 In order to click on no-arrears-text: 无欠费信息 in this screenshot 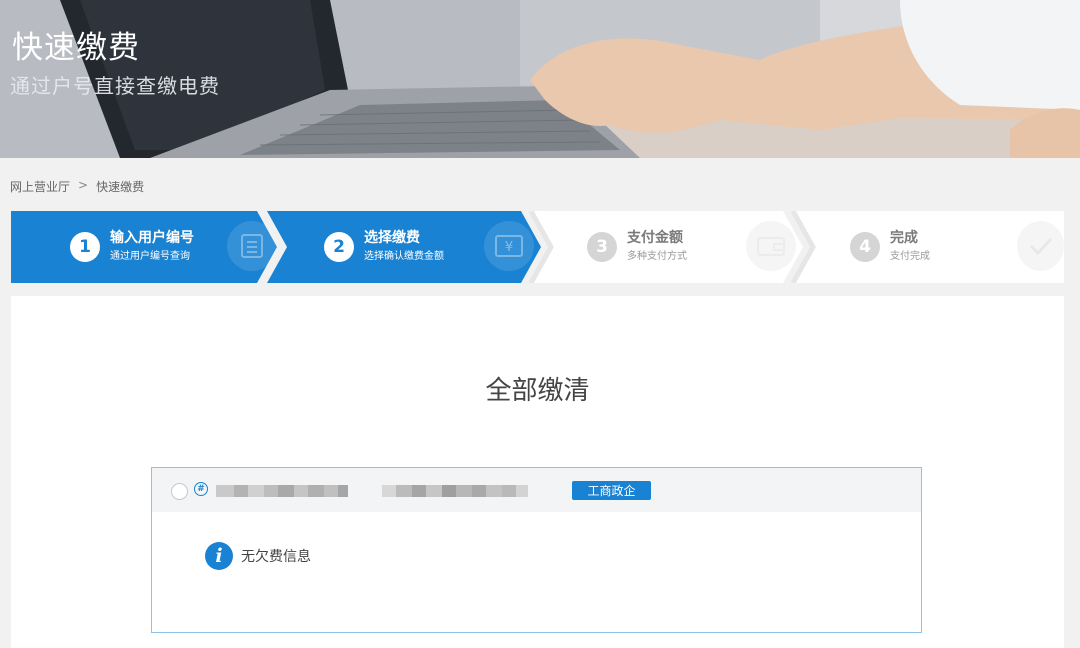, I will do `click(276, 557)`.